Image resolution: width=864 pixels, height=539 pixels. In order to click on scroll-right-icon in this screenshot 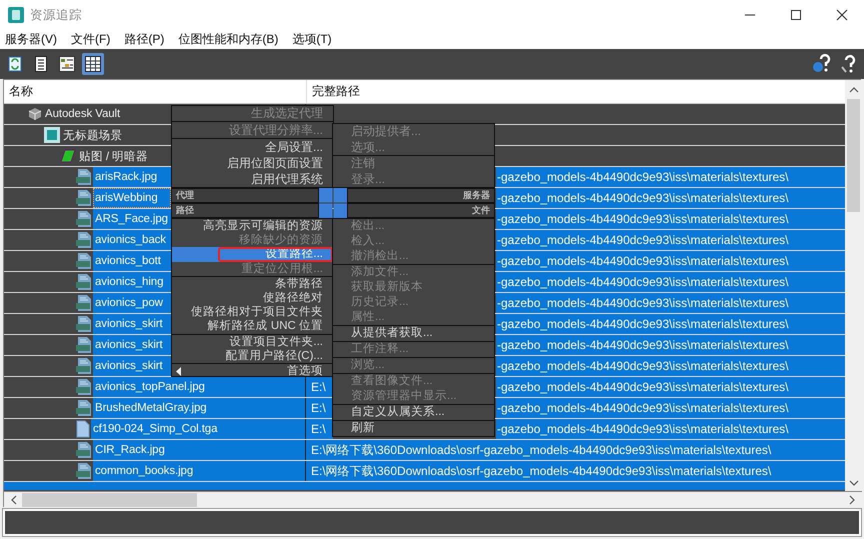, I will do `click(852, 500)`.